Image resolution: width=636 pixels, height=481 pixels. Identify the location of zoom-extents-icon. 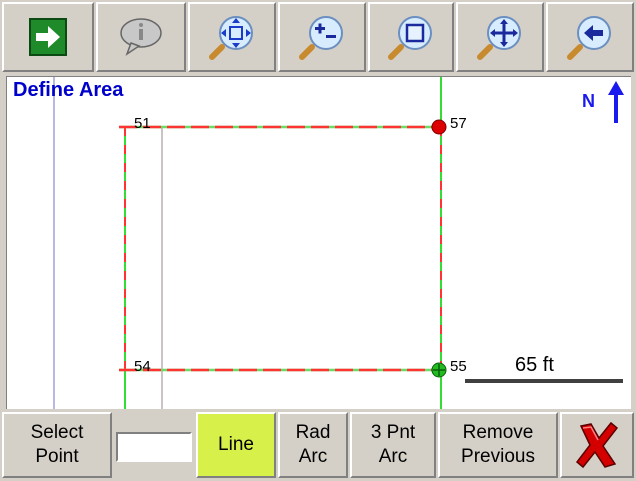
(231, 38).